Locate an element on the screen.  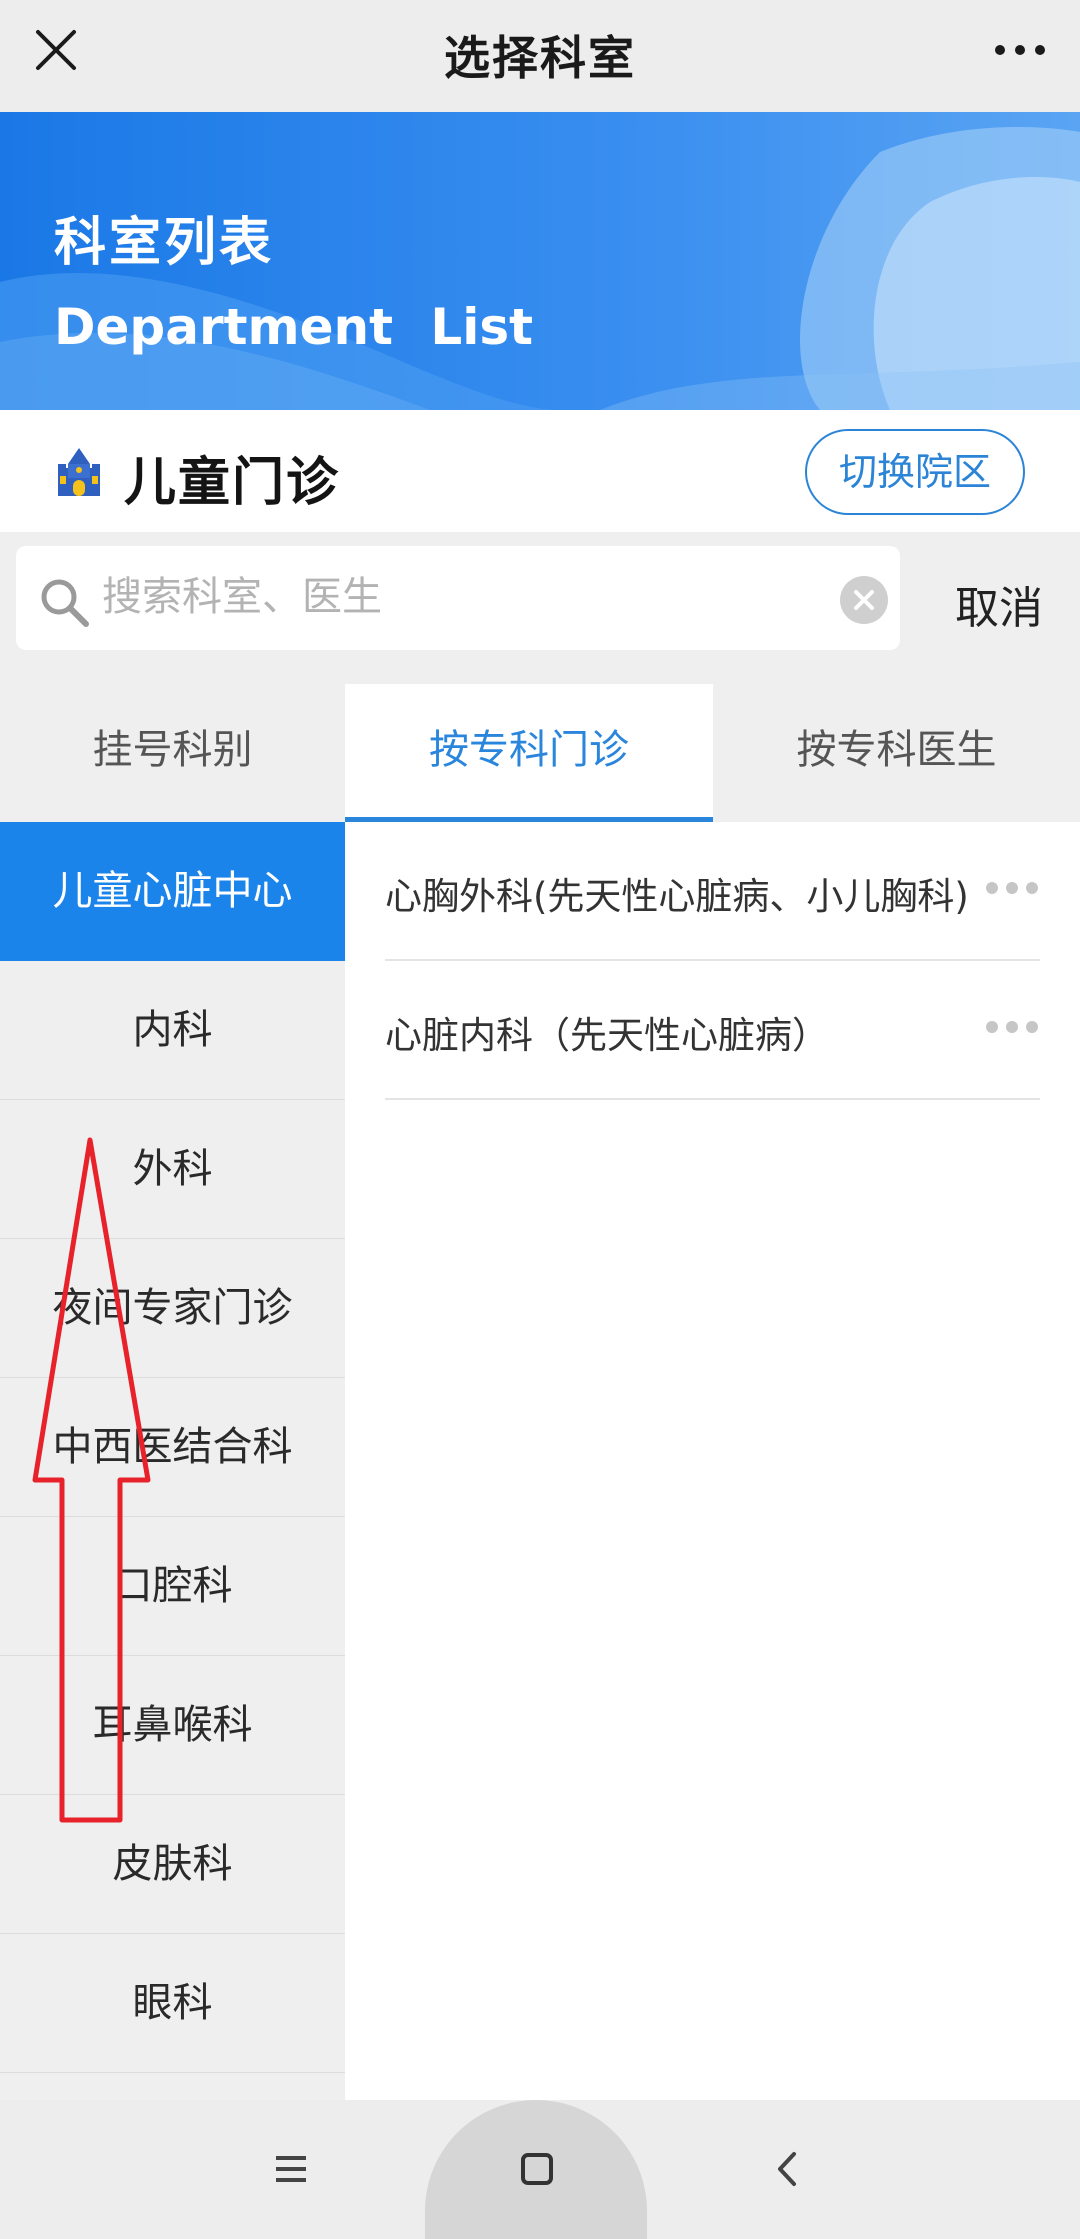
sidebar-item: 外科 is located at coordinates (172, 1169).